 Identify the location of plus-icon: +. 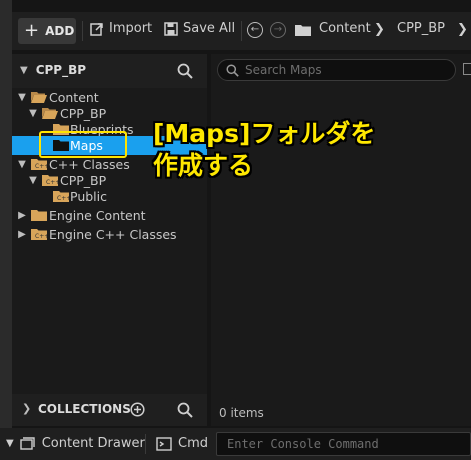
(32, 30).